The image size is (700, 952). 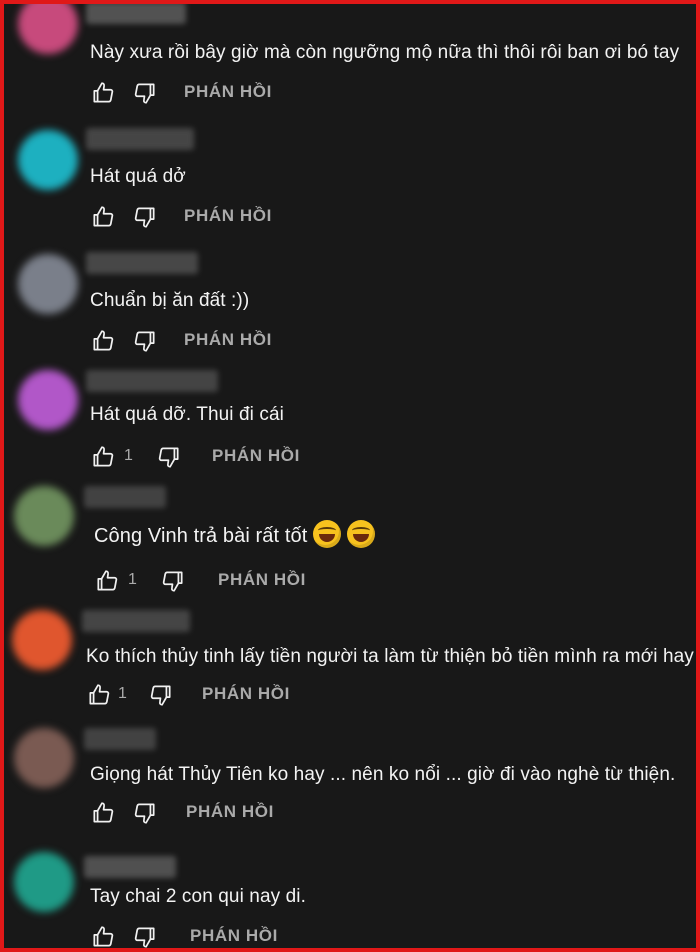 I want to click on comment-item: Tay chai 2 con qui nay di. PHÁN HỒI, so click(x=350, y=896).